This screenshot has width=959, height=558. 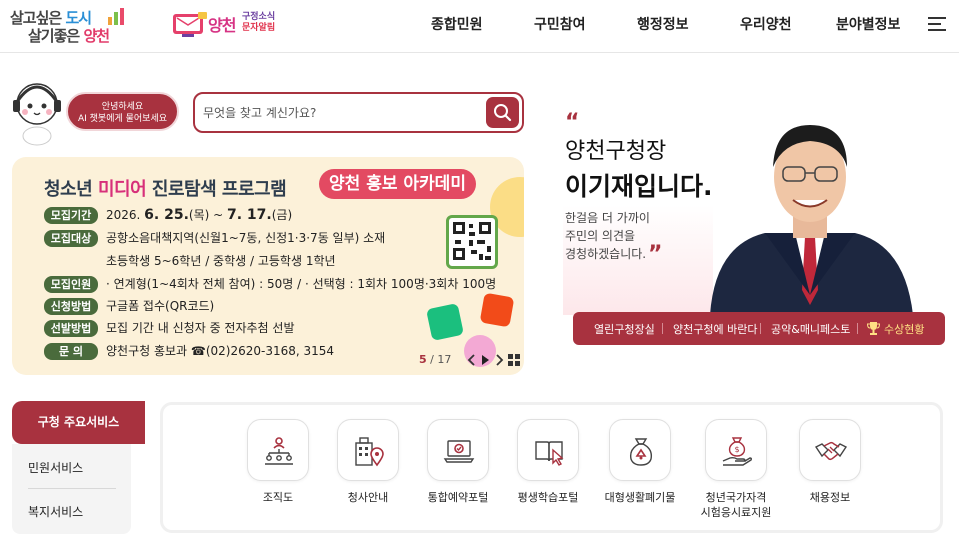 I want to click on next-icon, so click(x=499, y=360).